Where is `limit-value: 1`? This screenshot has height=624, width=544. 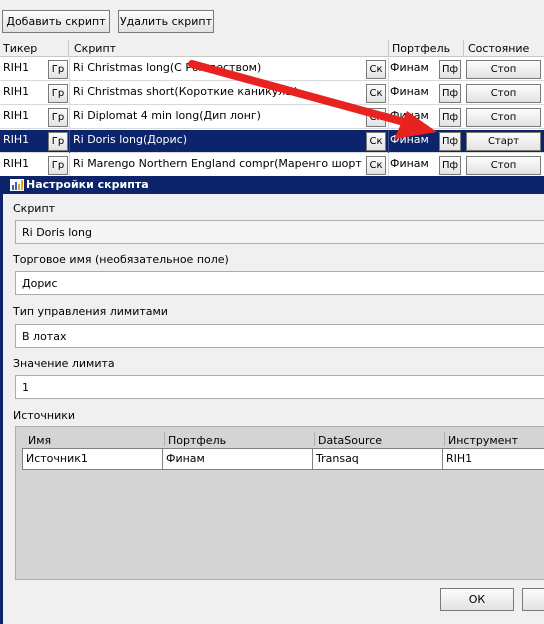 limit-value: 1 is located at coordinates (25, 387).